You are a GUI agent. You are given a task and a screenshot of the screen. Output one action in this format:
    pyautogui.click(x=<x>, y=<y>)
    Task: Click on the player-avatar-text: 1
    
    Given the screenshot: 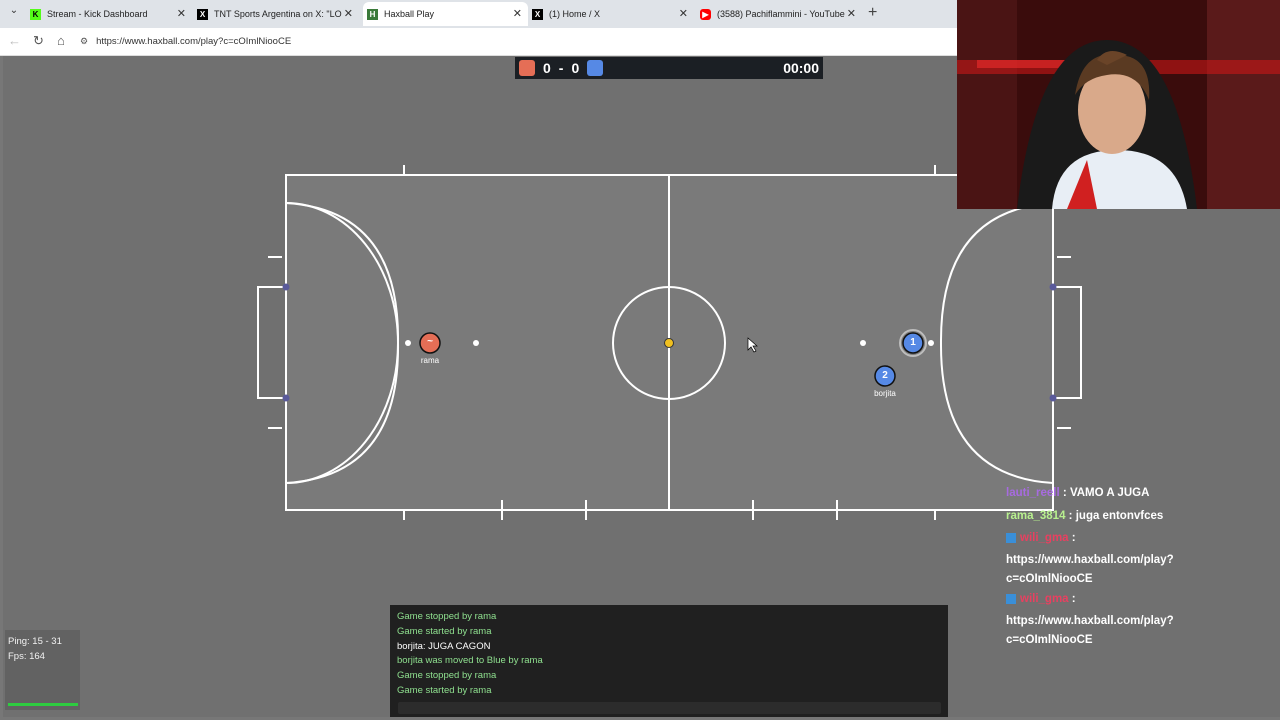 What is the action you would take?
    pyautogui.click(x=913, y=342)
    